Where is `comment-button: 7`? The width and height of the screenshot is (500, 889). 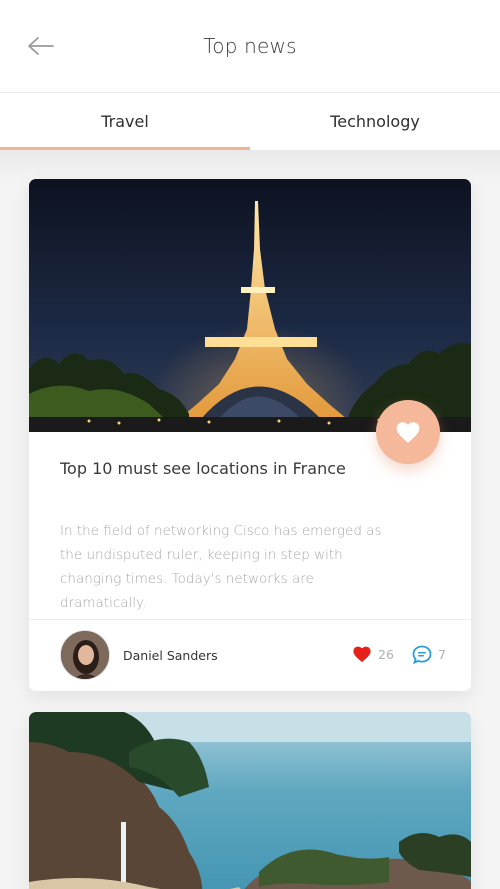 comment-button: 7 is located at coordinates (429, 654).